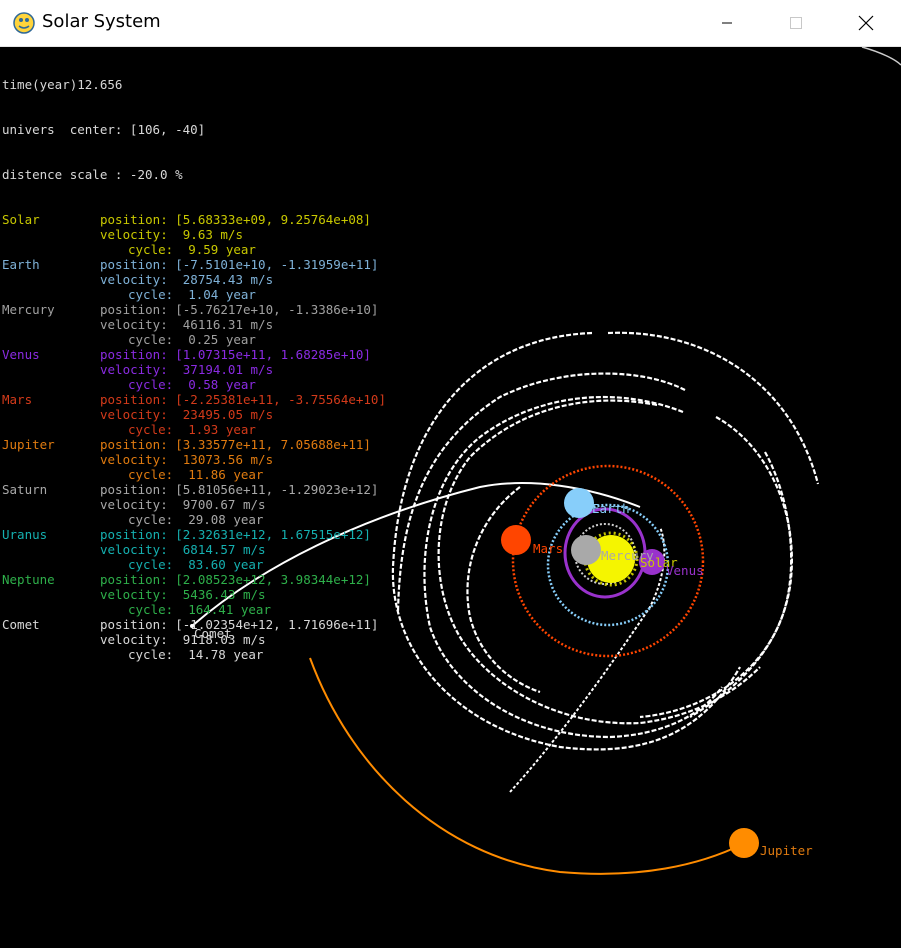  I want to click on venus-label: Venus, so click(685, 570).